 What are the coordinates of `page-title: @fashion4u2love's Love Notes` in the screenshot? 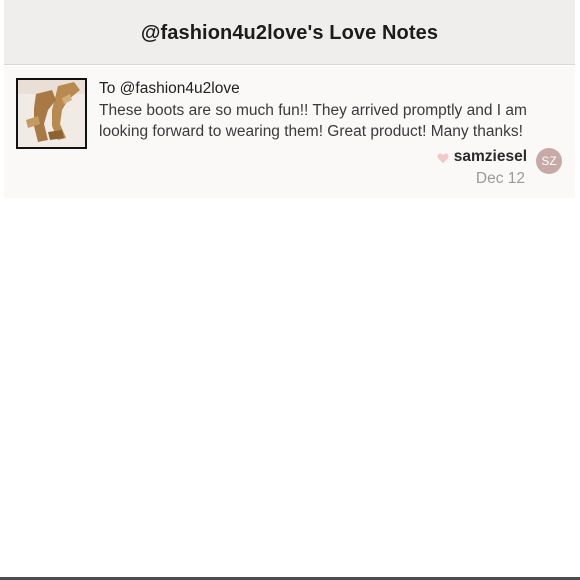 It's located at (289, 32).